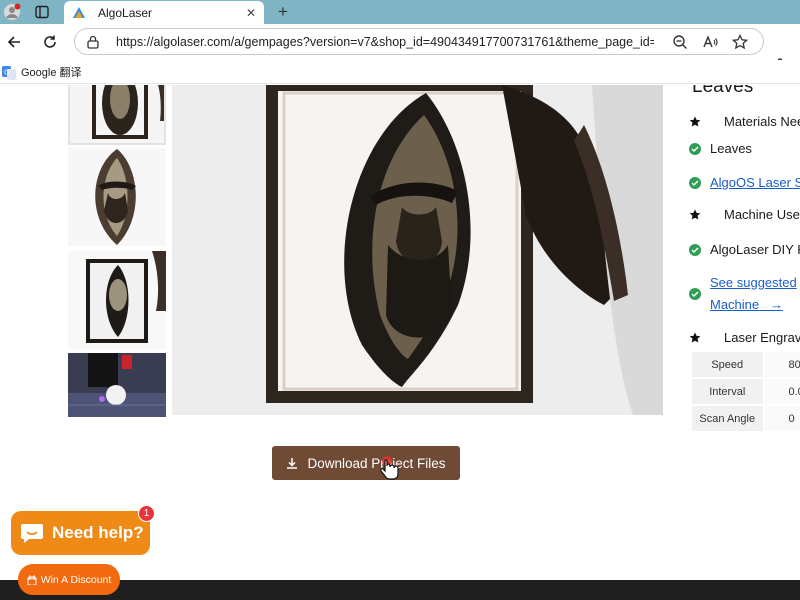 Image resolution: width=800 pixels, height=600 pixels. I want to click on software-link: AlgoOS Laser Sy, so click(755, 182).